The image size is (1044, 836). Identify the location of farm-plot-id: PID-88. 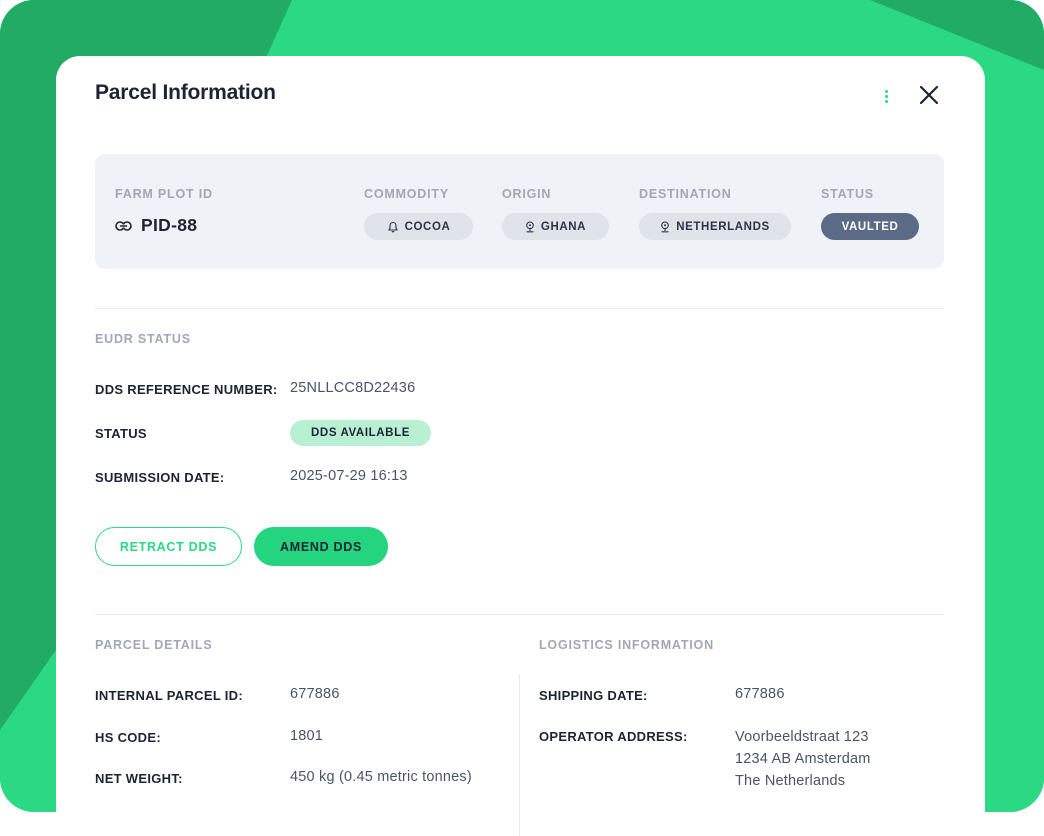
(156, 225).